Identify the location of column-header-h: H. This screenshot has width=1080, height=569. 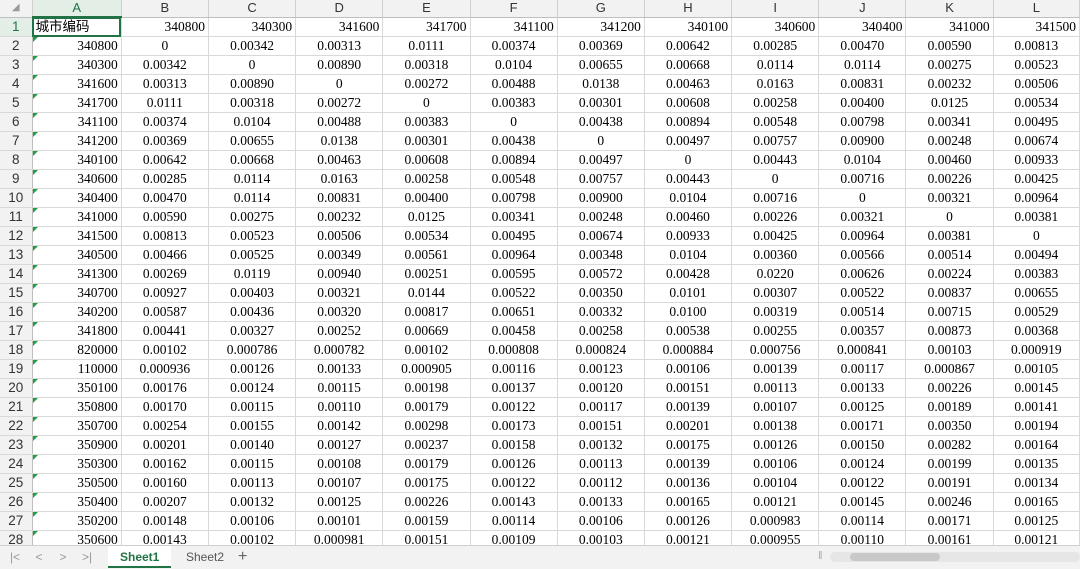
(688, 9).